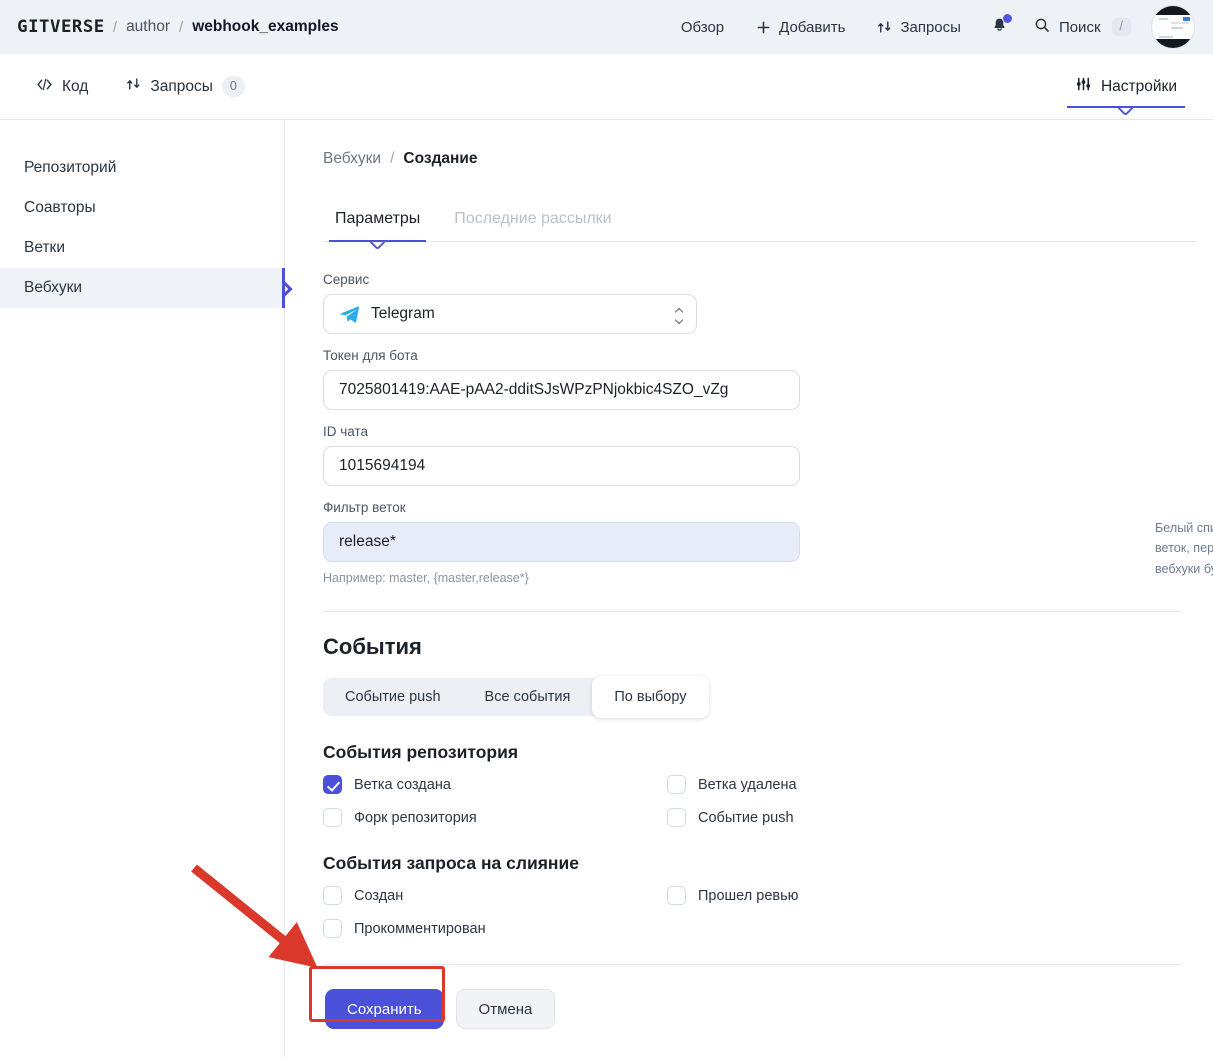  Describe the element at coordinates (495, 928) in the screenshot. I see `checkbox-mr-commented: Прокомментирован` at that location.